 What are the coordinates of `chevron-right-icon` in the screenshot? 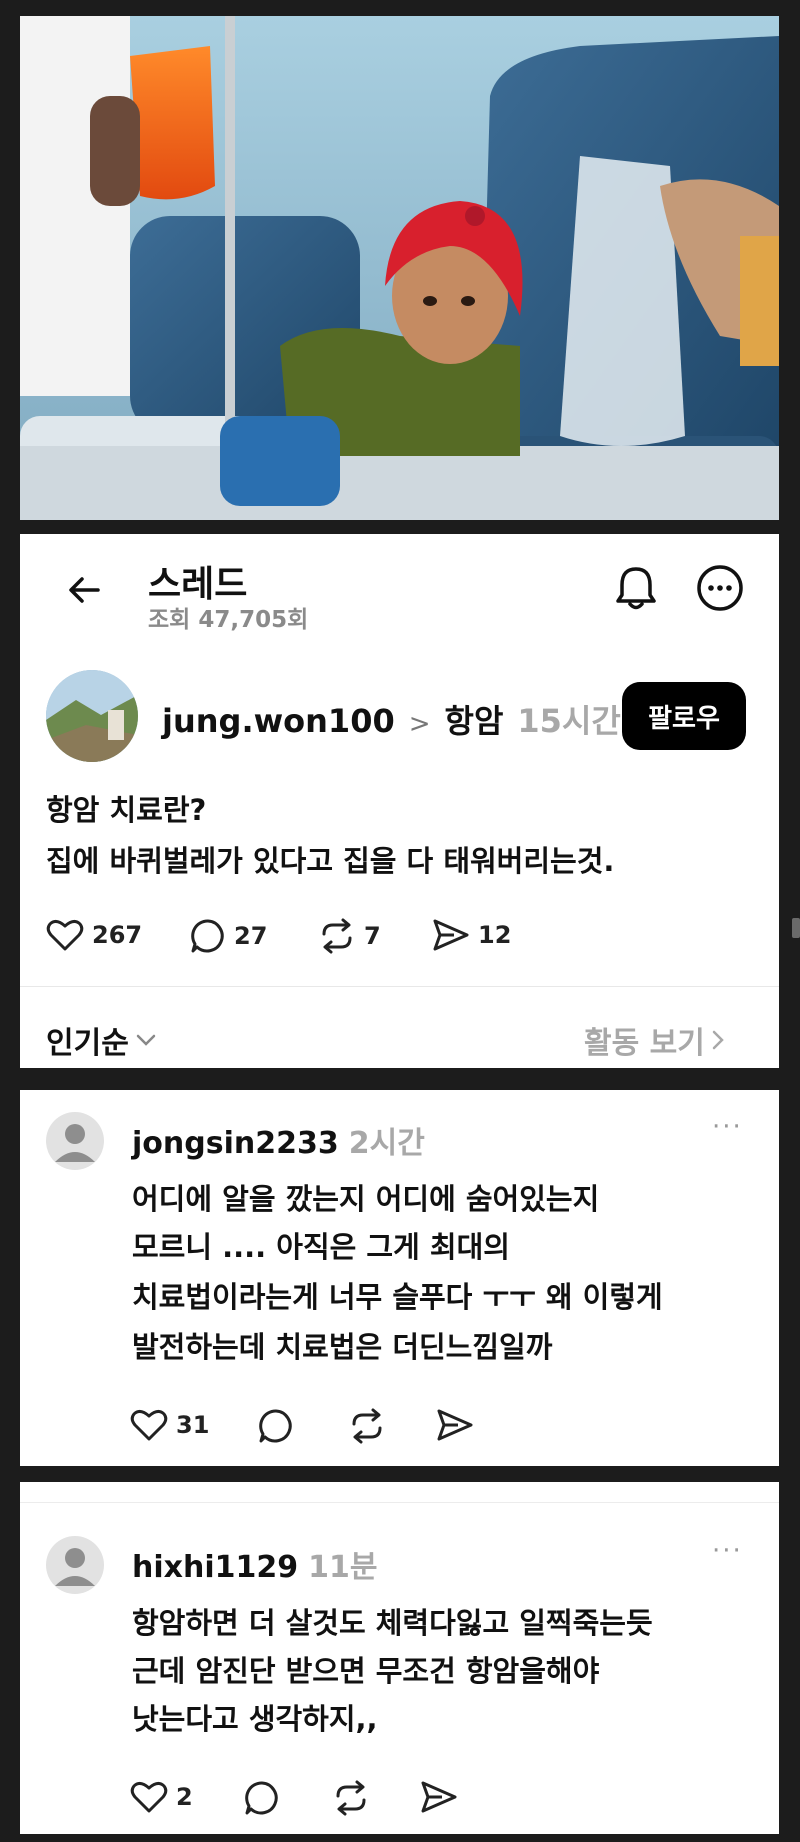 It's located at (718, 1040).